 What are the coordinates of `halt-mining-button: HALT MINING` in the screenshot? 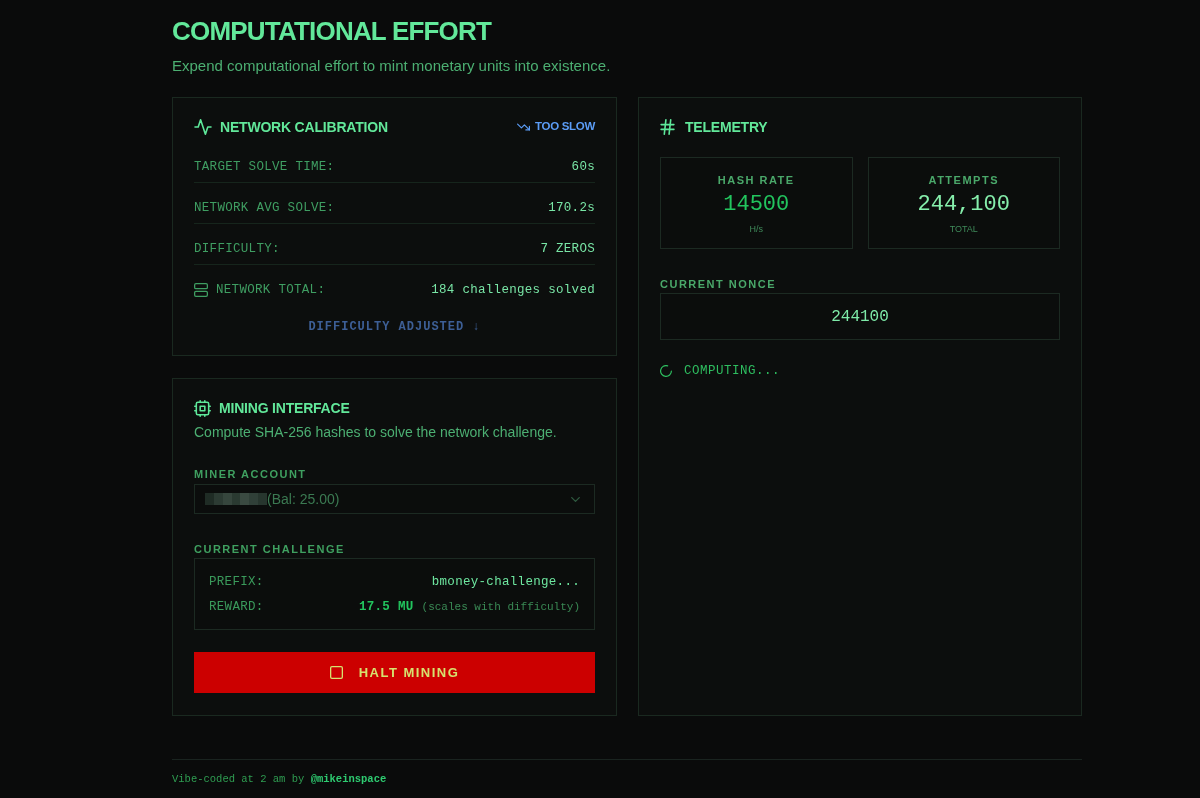 It's located at (394, 672).